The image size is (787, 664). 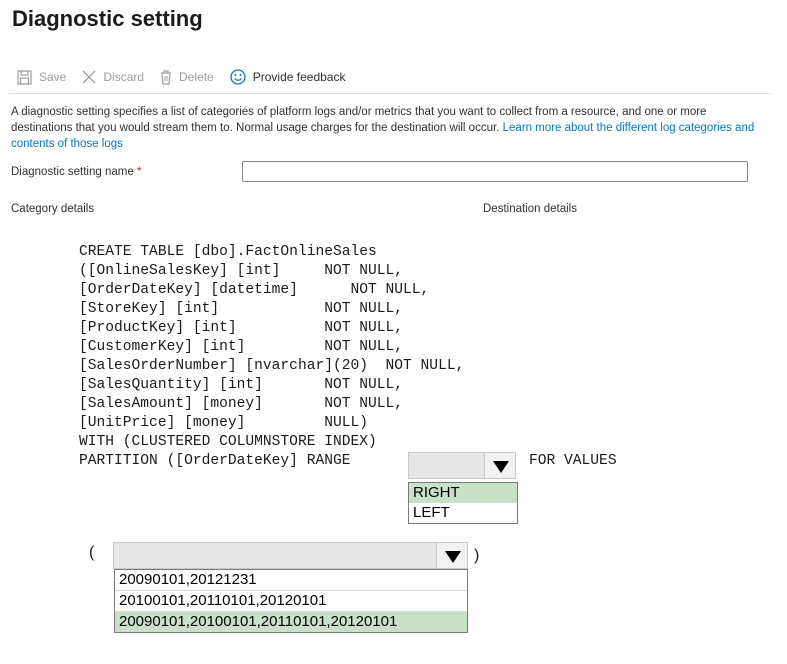 What do you see at coordinates (224, 423) in the screenshot?
I see `code-line: [UnitPrice] [money] NULL)` at bounding box center [224, 423].